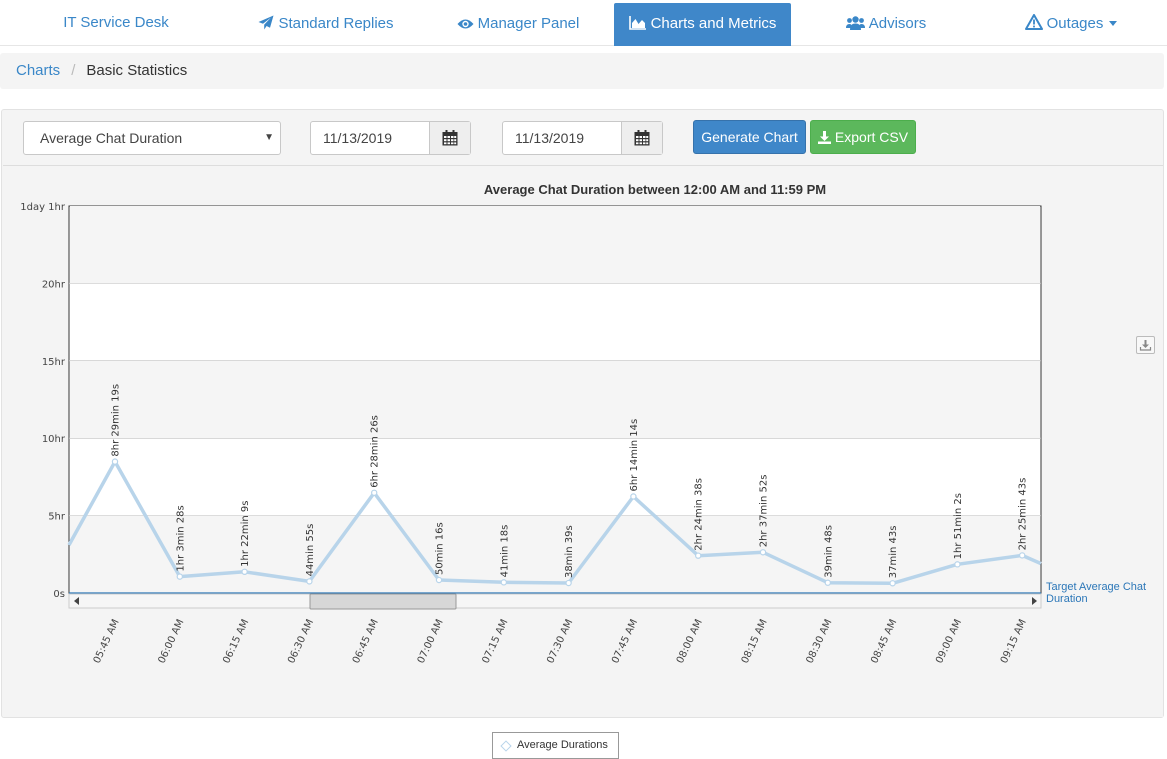 The width and height of the screenshot is (1167, 759). Describe the element at coordinates (383, 601) in the screenshot. I see `scrollbar-thumb` at that location.